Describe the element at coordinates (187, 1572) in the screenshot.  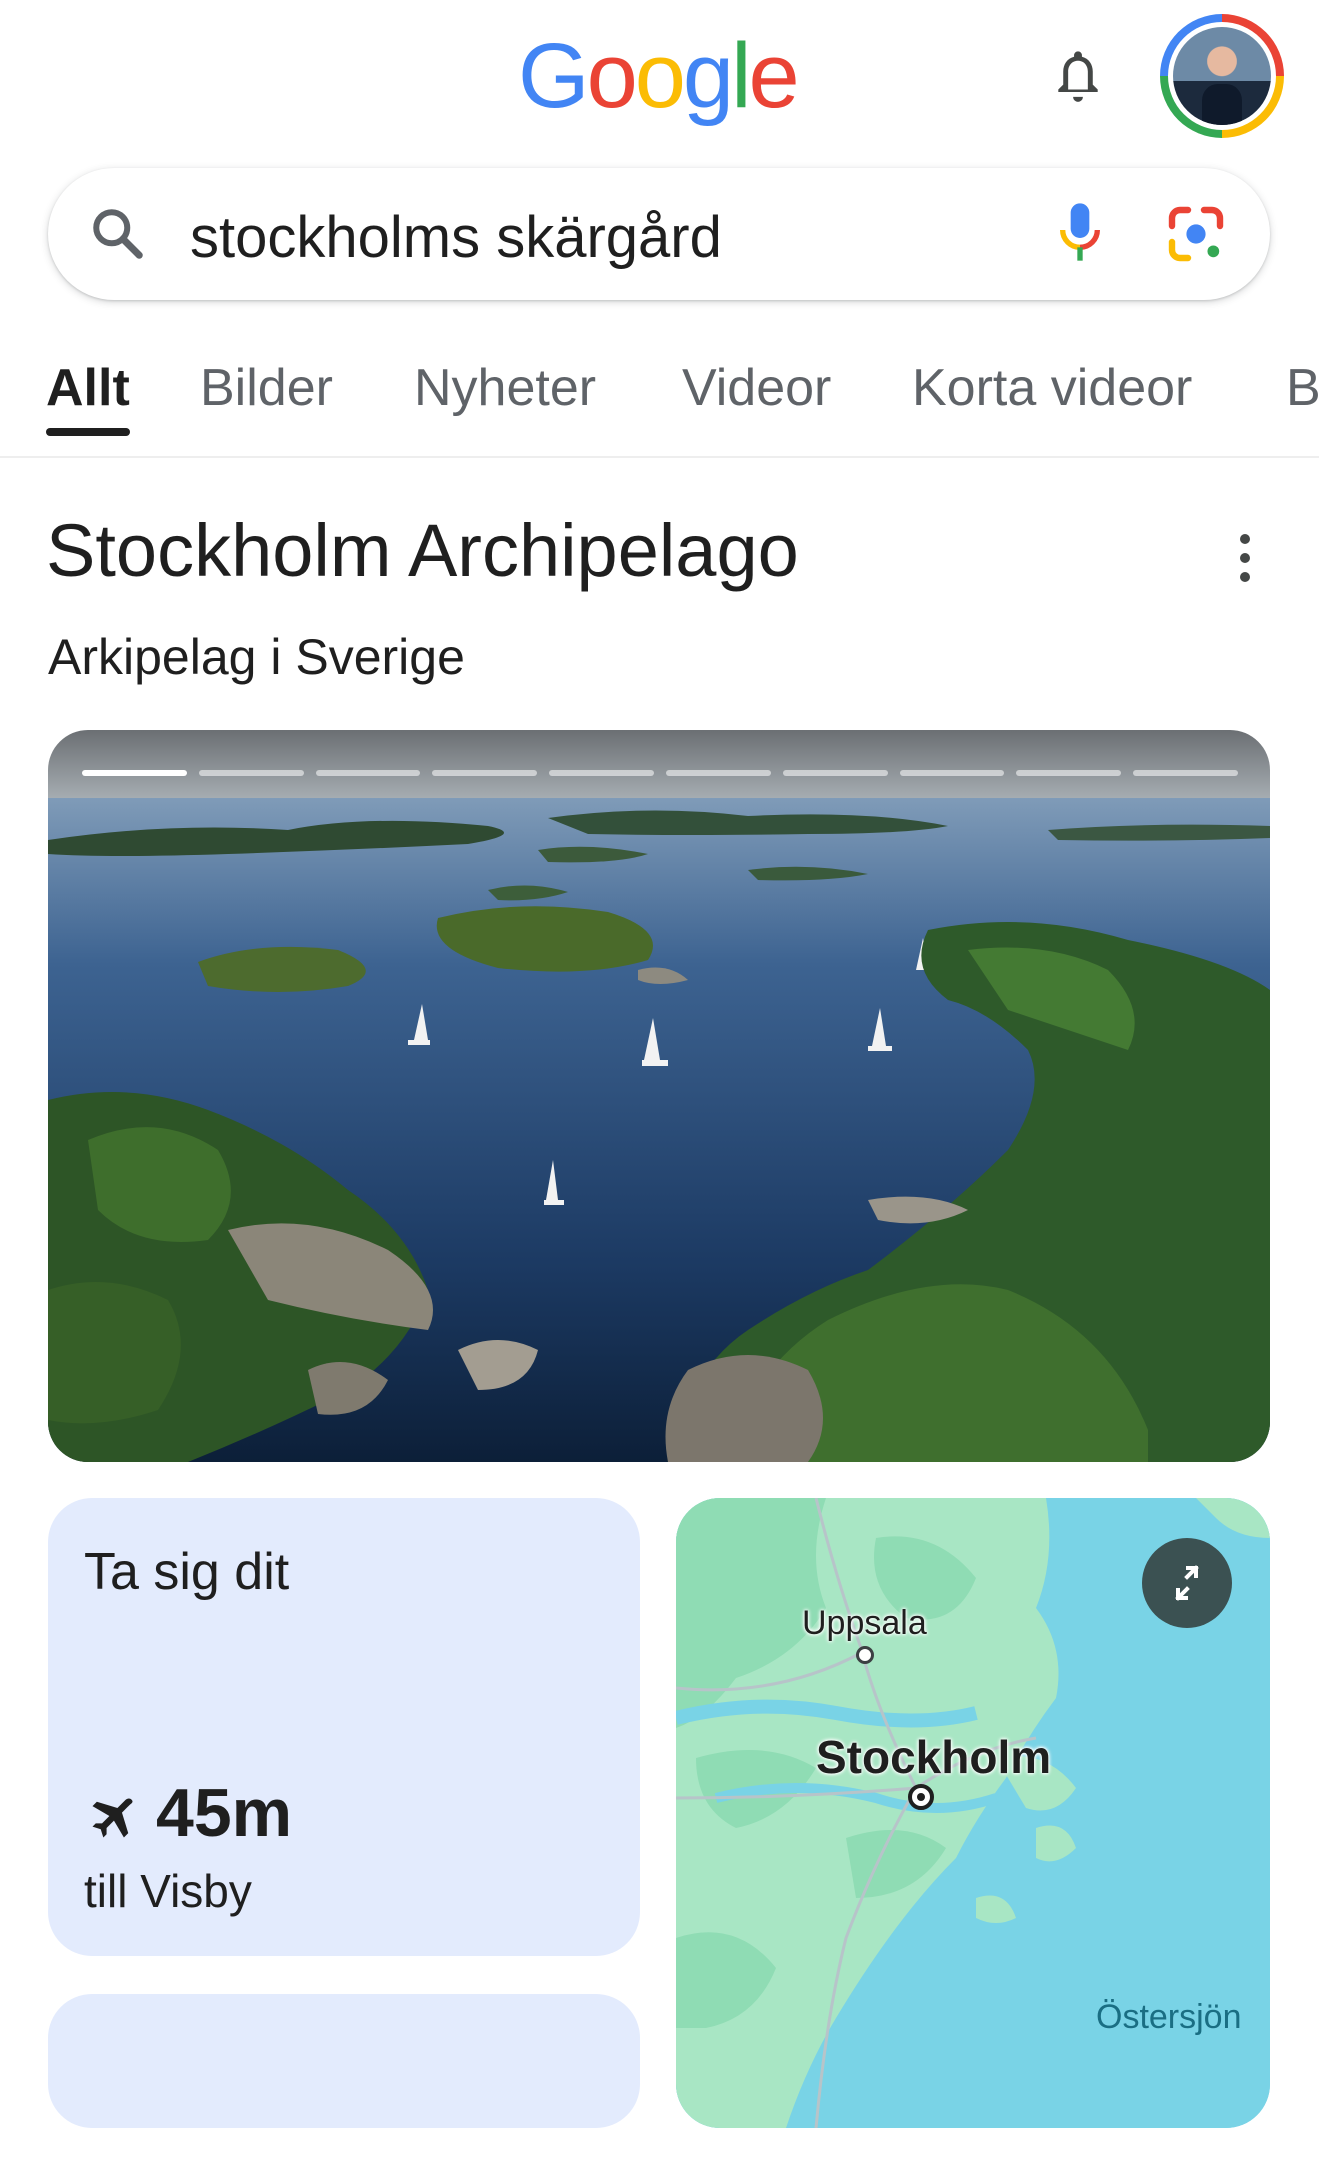
I see `travel-card-title: Ta sig dit` at that location.